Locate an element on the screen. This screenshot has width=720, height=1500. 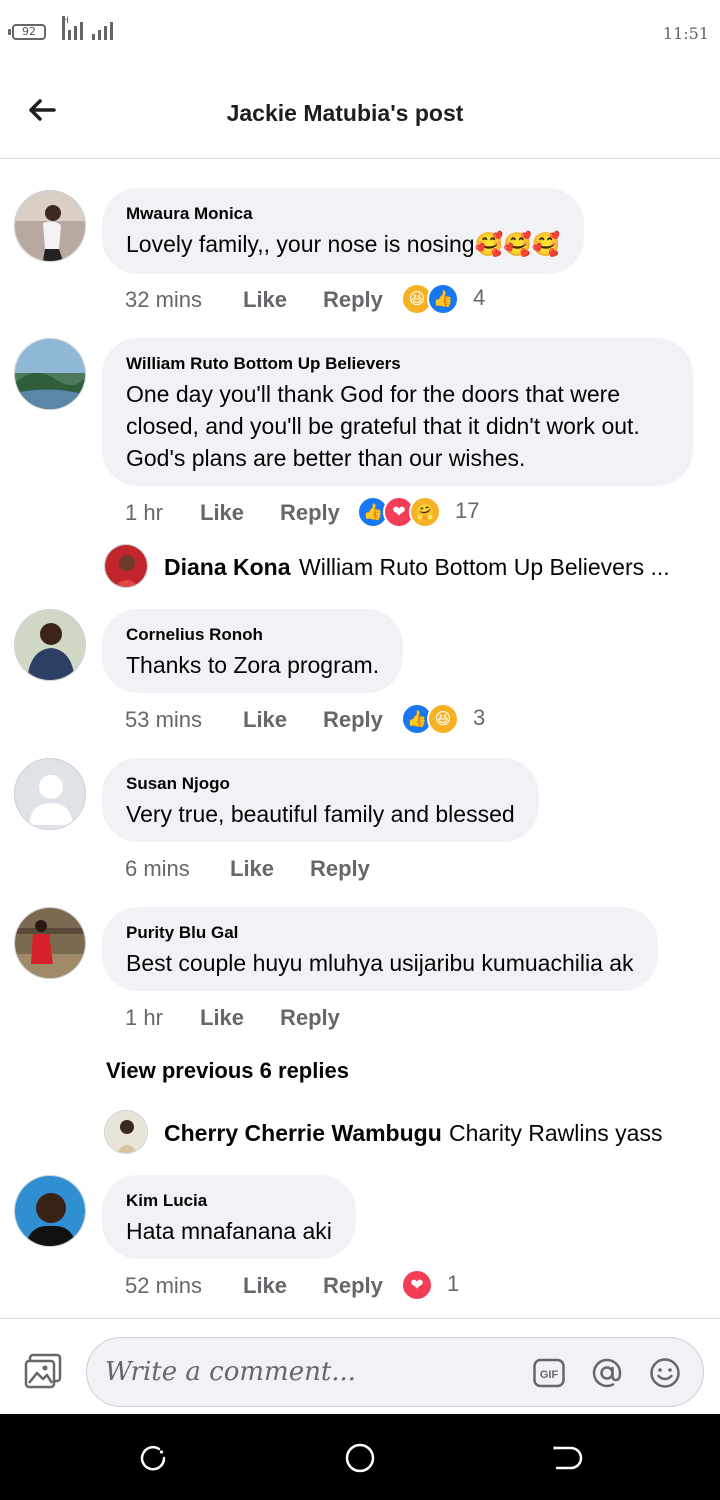
reply-author: Cherry Cherrie Wambugu is located at coordinates (303, 1133).